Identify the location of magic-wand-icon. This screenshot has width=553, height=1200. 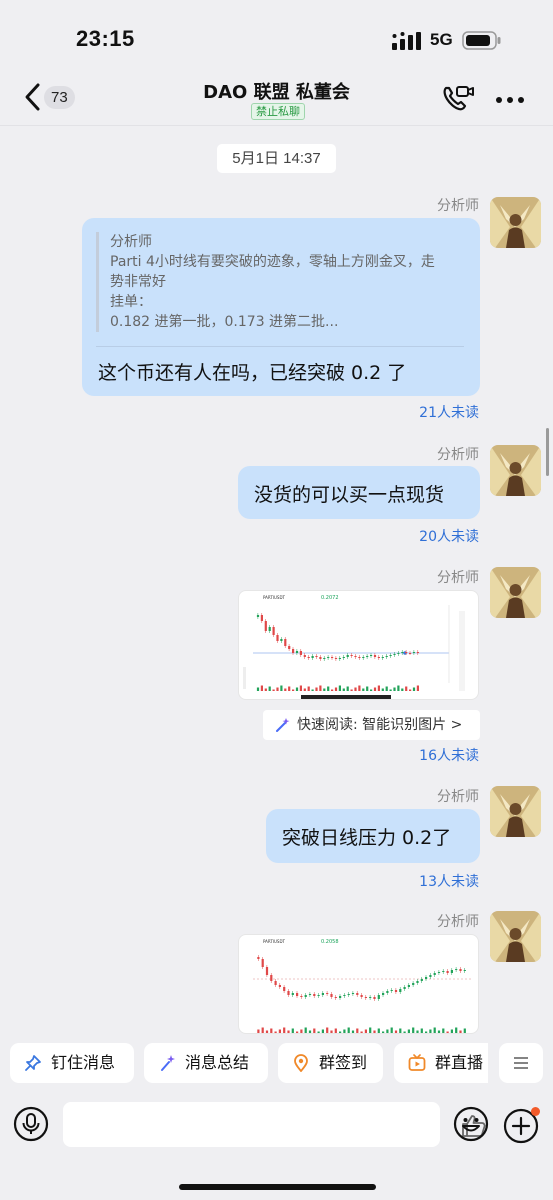
(283, 725).